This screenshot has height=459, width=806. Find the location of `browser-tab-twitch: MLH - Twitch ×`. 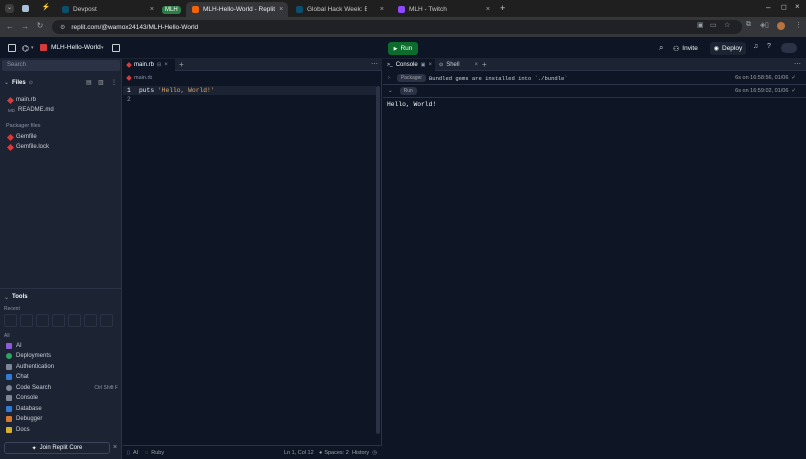

browser-tab-twitch: MLH - Twitch × is located at coordinates (444, 9).